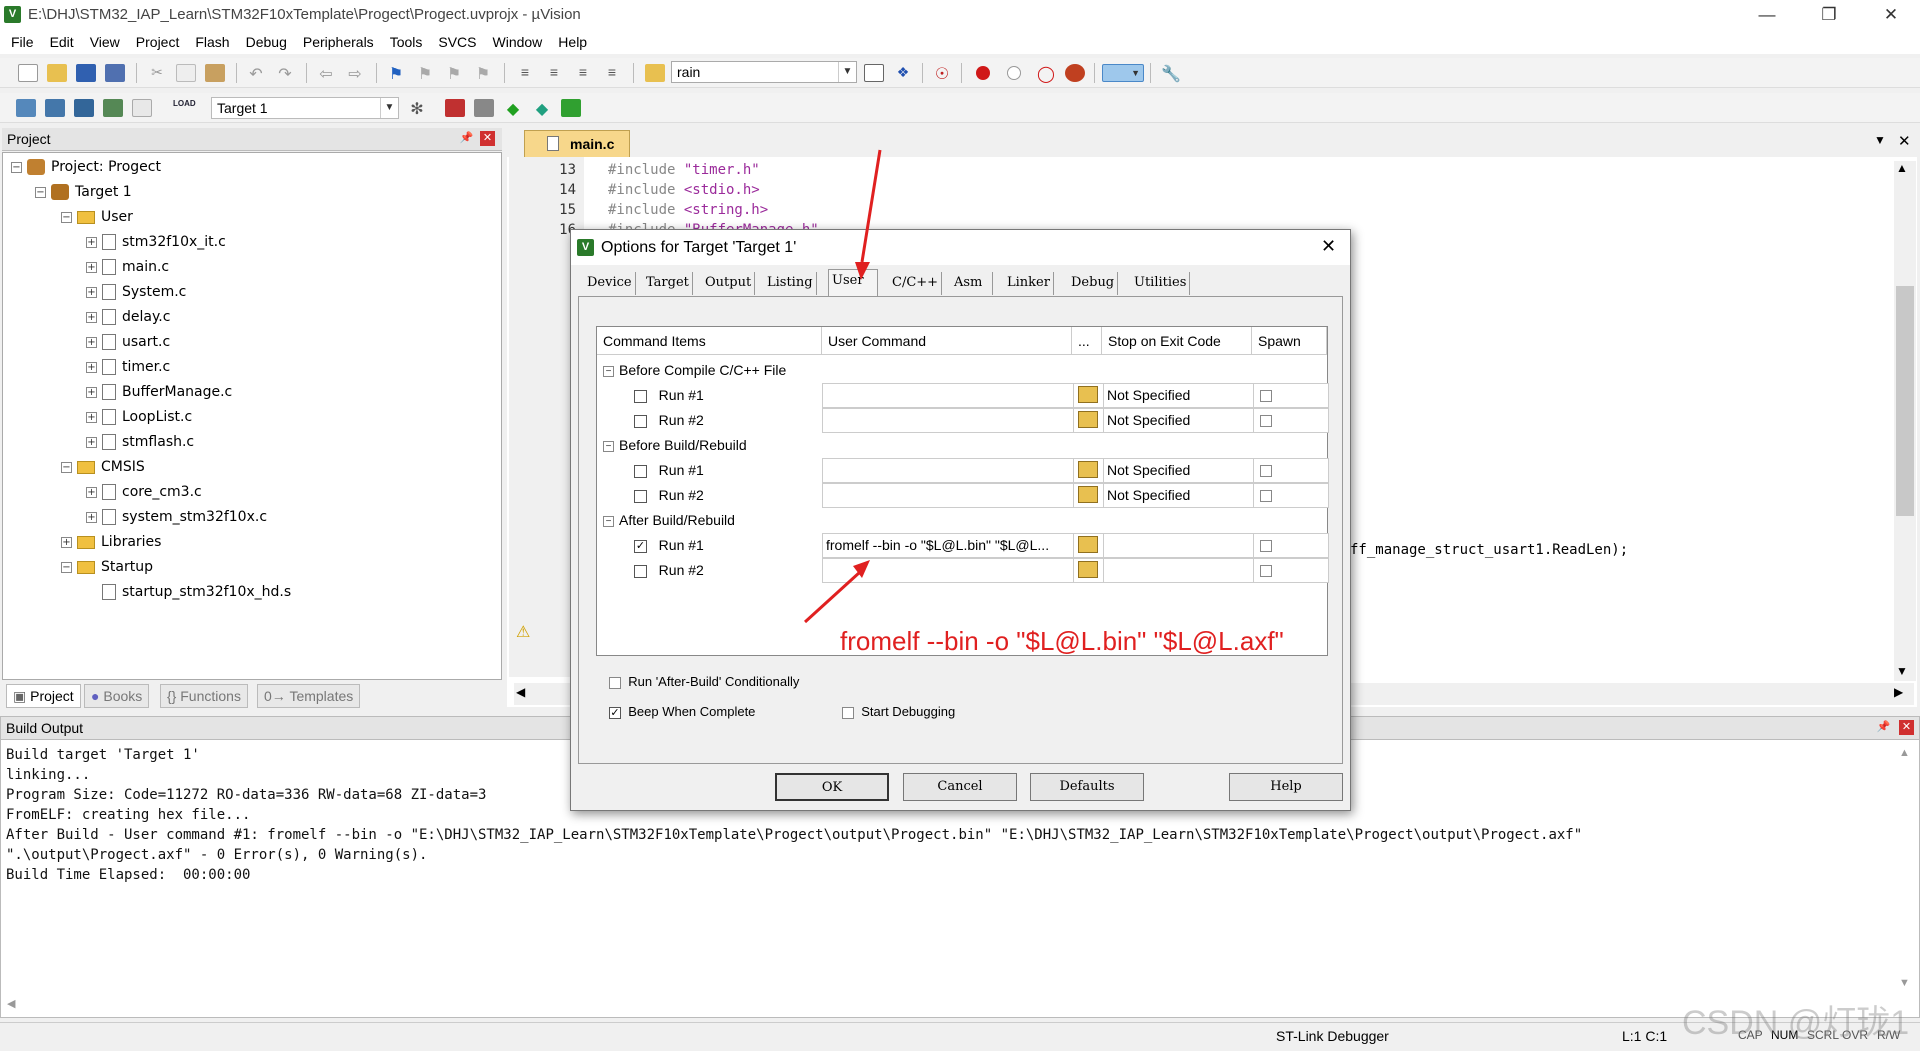 The width and height of the screenshot is (1920, 1051). Describe the element at coordinates (832, 597) in the screenshot. I see `arrow-to-command` at that location.